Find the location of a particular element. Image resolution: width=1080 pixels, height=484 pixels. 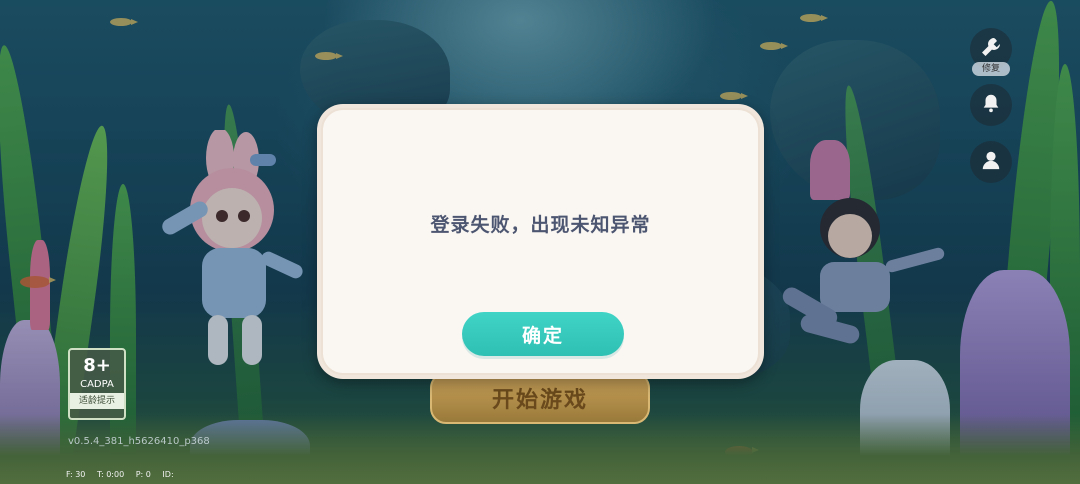

notice-button is located at coordinates (991, 105).